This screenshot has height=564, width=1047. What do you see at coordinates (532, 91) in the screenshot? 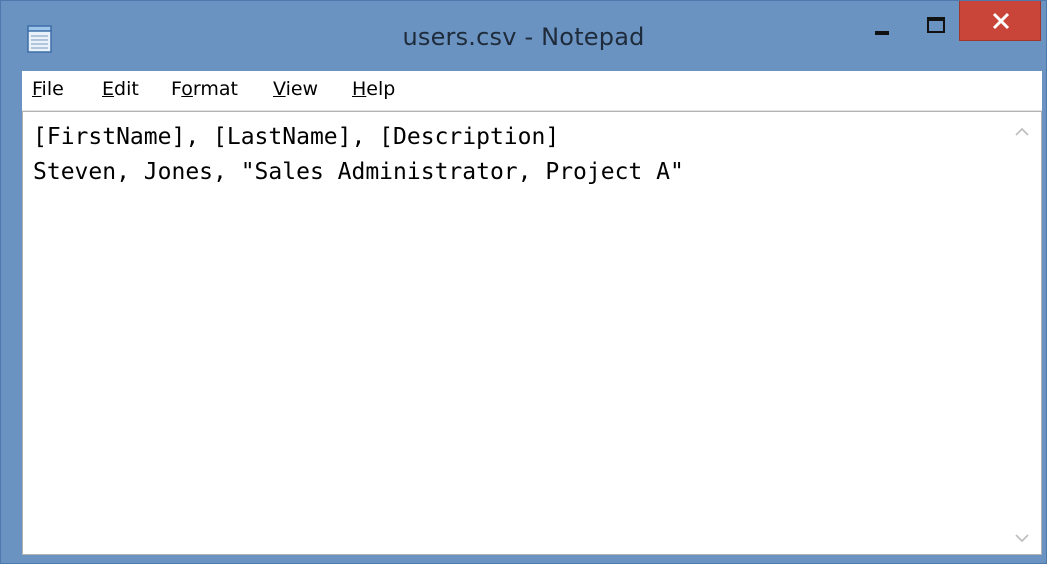
I see `menu-bar: File Edit Format View Help` at bounding box center [532, 91].